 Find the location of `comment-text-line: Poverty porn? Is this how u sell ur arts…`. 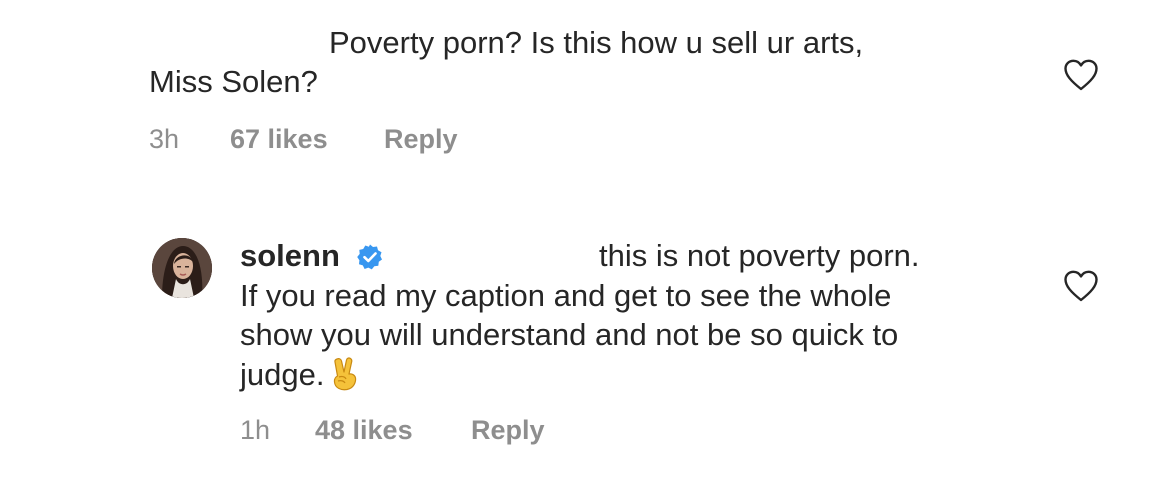

comment-text-line: Poverty porn? Is this how u sell ur arts… is located at coordinates (596, 42).